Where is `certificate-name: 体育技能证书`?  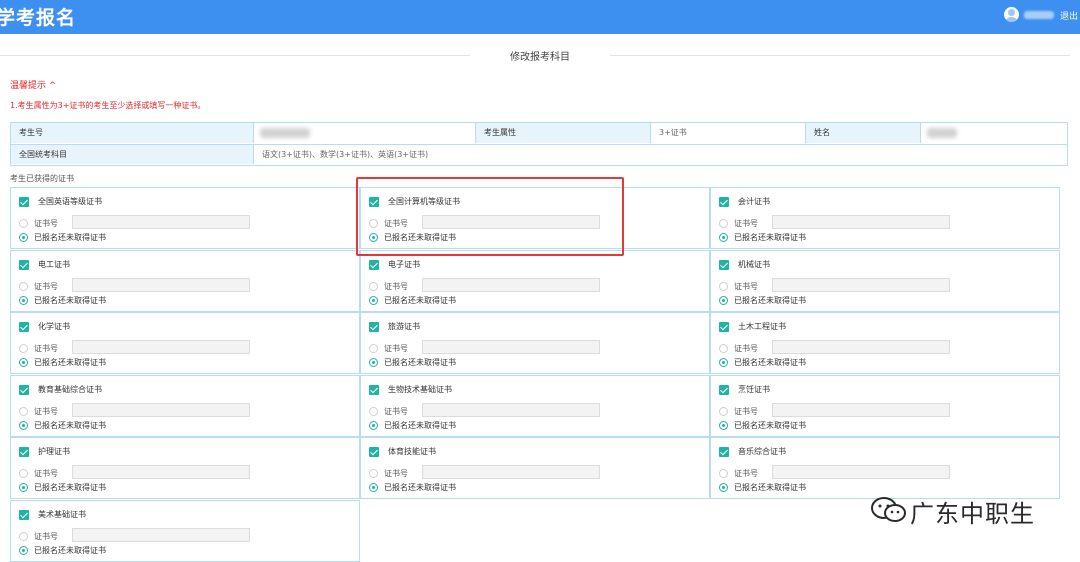 certificate-name: 体育技能证书 is located at coordinates (412, 452).